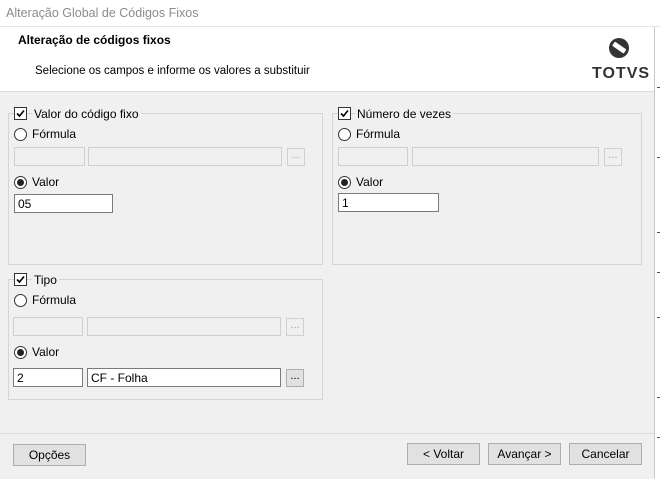 The image size is (660, 479). What do you see at coordinates (605, 454) in the screenshot?
I see `cancel-button: Cancelar` at bounding box center [605, 454].